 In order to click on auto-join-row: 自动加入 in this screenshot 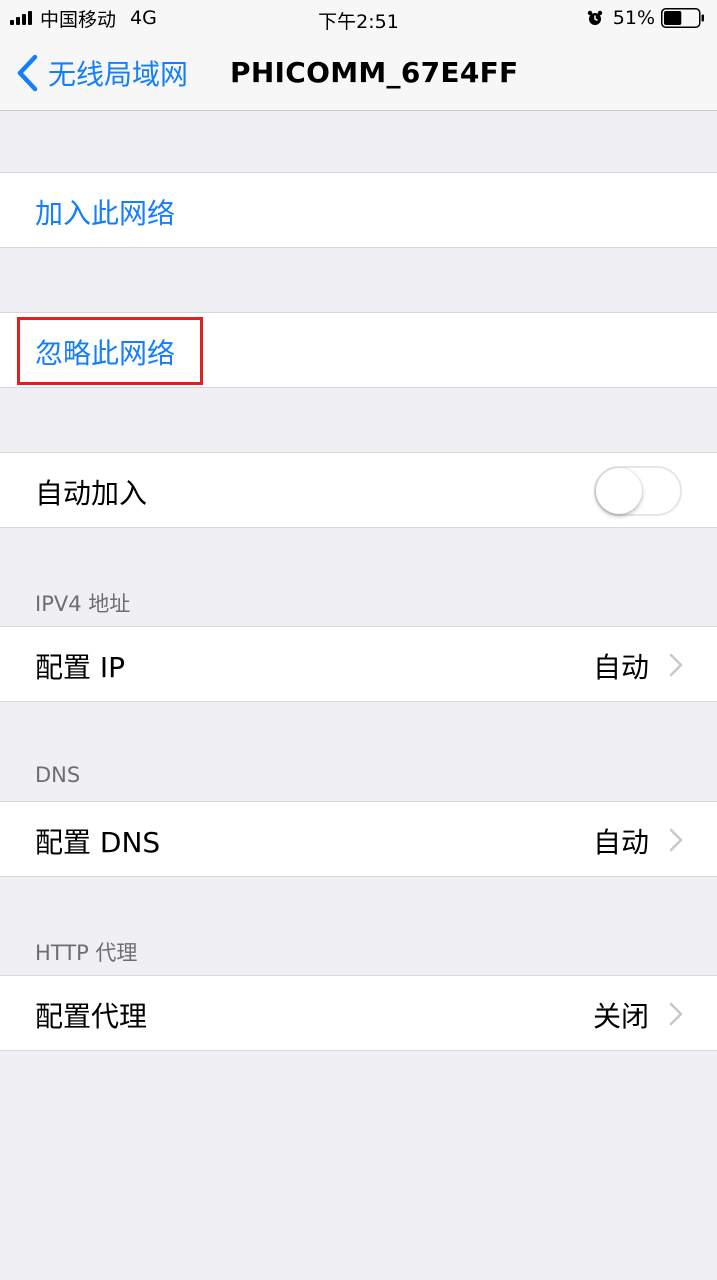, I will do `click(358, 490)`.